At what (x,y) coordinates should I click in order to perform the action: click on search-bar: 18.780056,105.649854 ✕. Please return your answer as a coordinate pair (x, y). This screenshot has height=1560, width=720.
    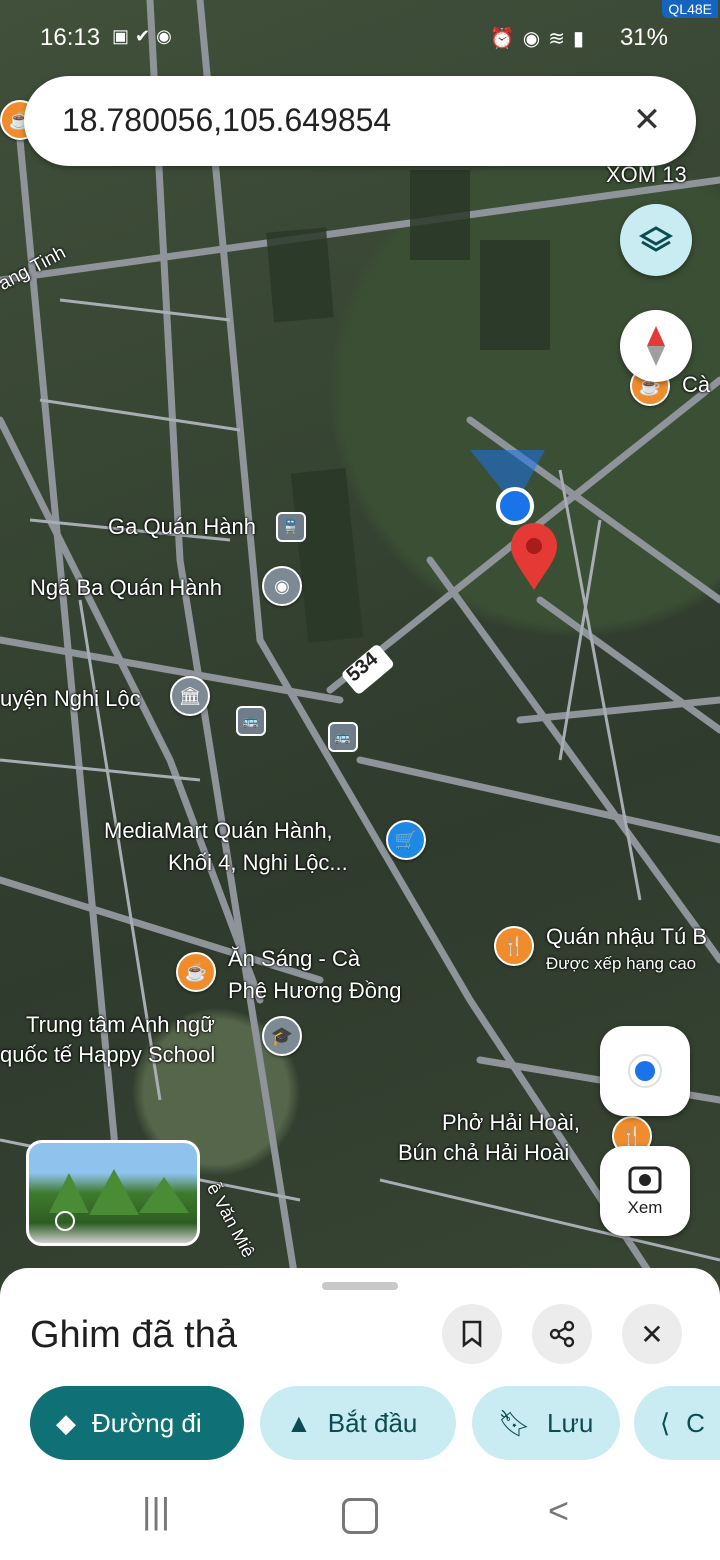
    Looking at the image, I should click on (360, 121).